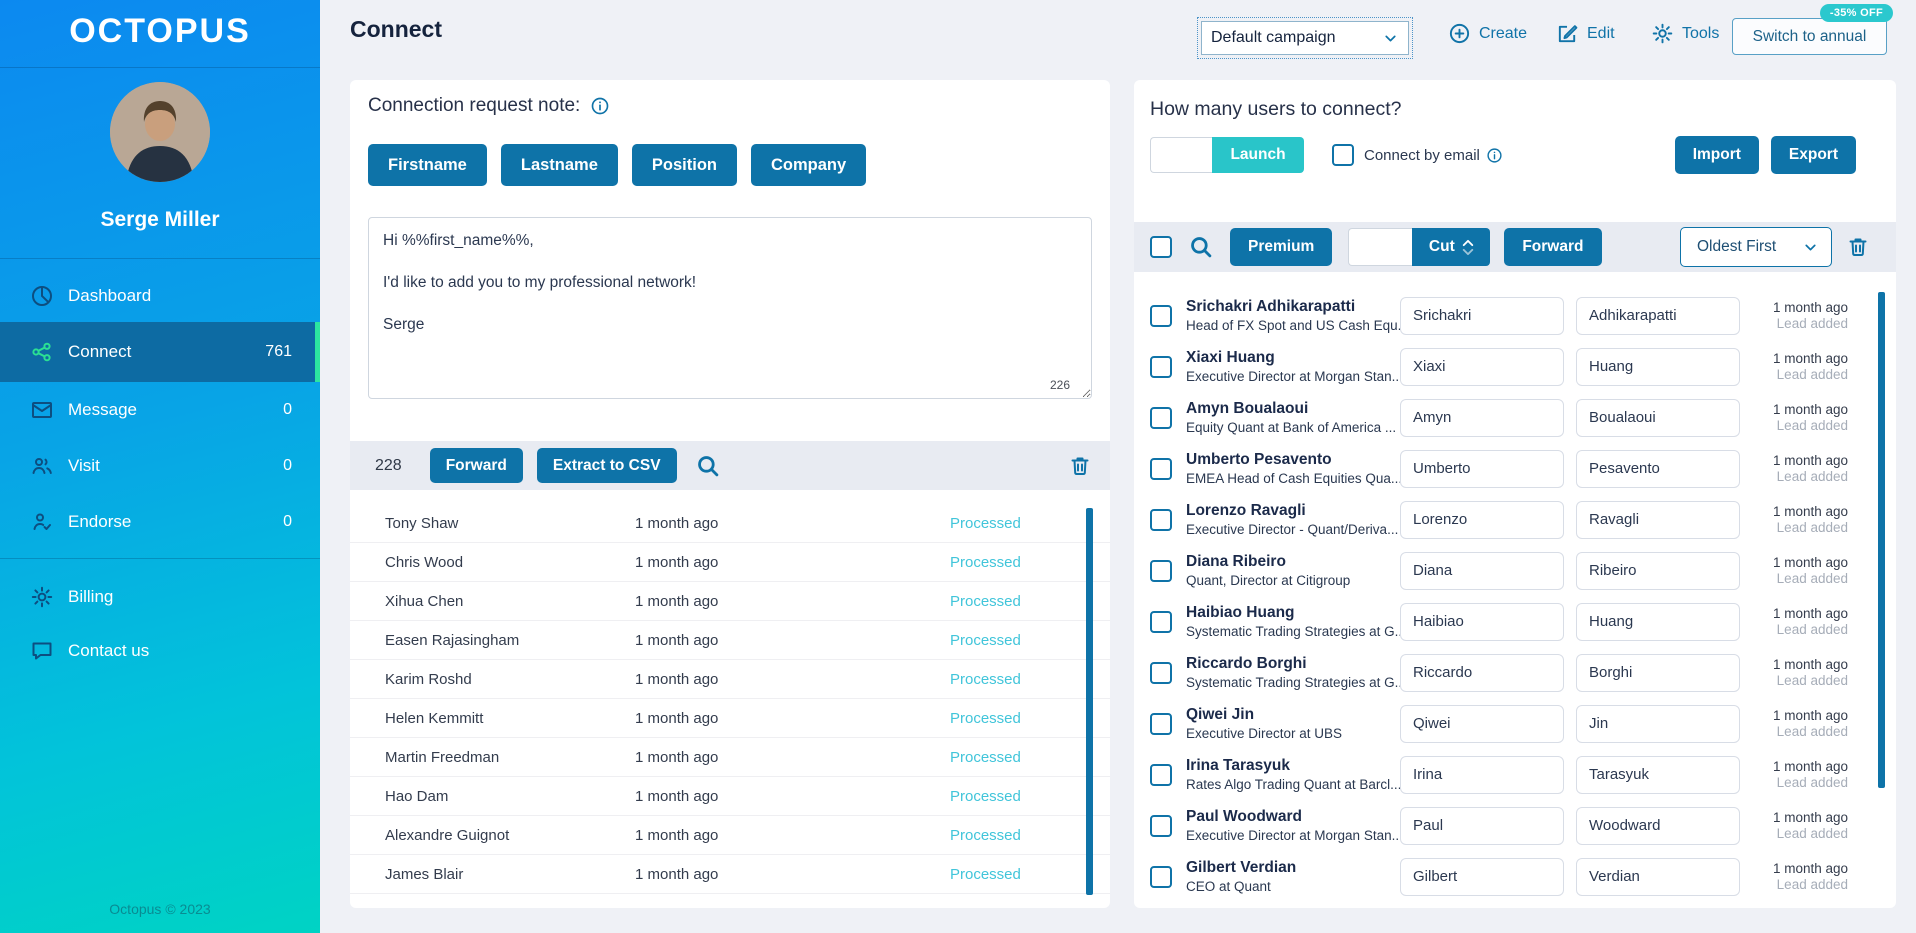  Describe the element at coordinates (1343, 155) in the screenshot. I see `connect-by-email-checkbox` at that location.